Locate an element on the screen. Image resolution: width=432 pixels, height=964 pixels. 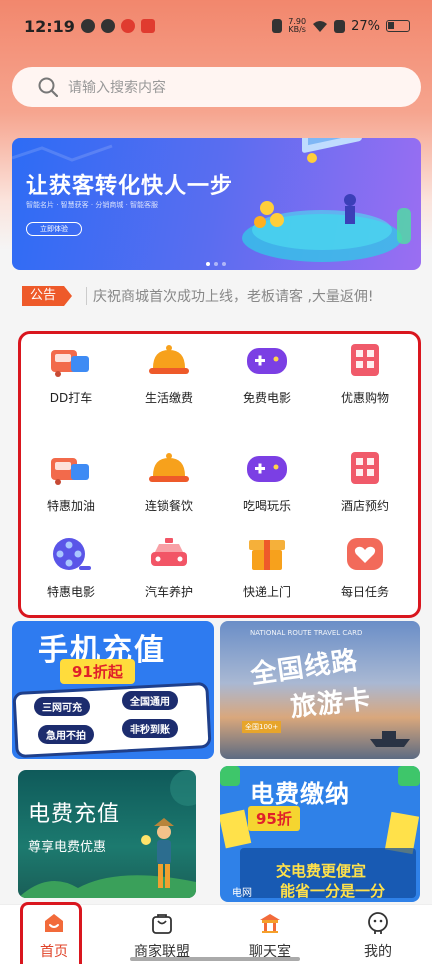
search-input: 请输入搜索内容 is located at coordinates (216, 87).